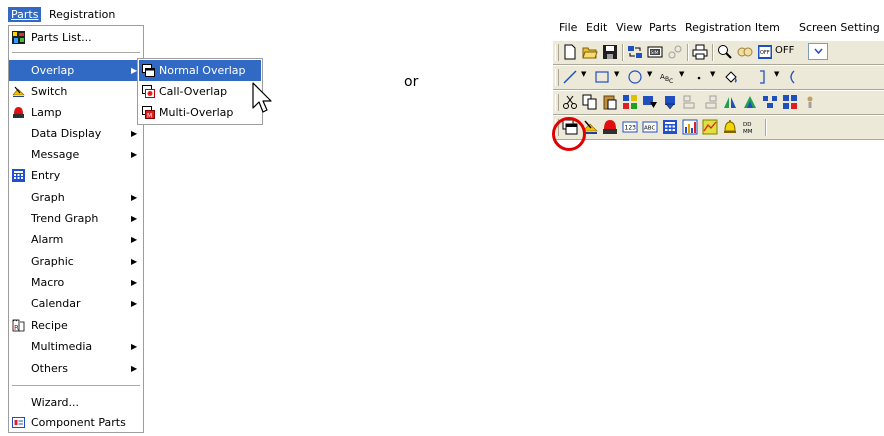 This screenshot has width=884, height=436. Describe the element at coordinates (667, 77) in the screenshot. I see `text-icon: ABC` at that location.